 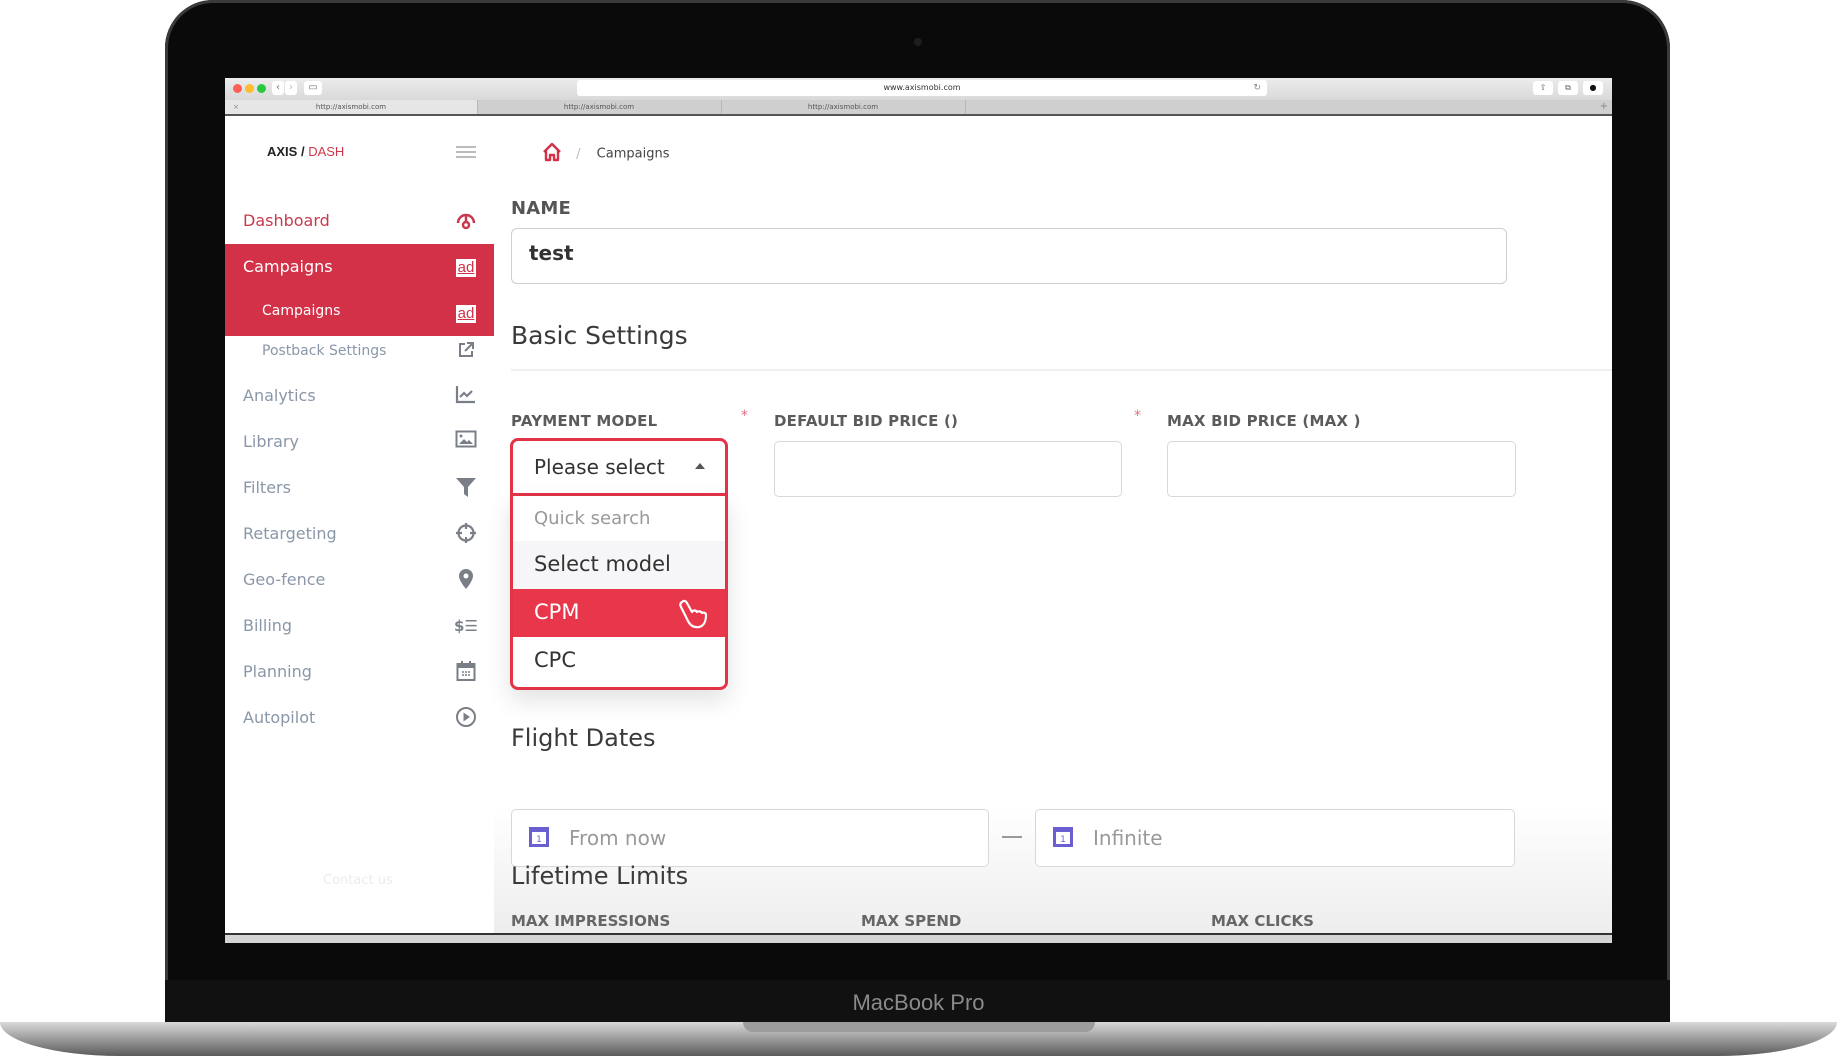 I want to click on sidebar-subitem-postback-settings: Postback Settings, so click(x=359, y=353).